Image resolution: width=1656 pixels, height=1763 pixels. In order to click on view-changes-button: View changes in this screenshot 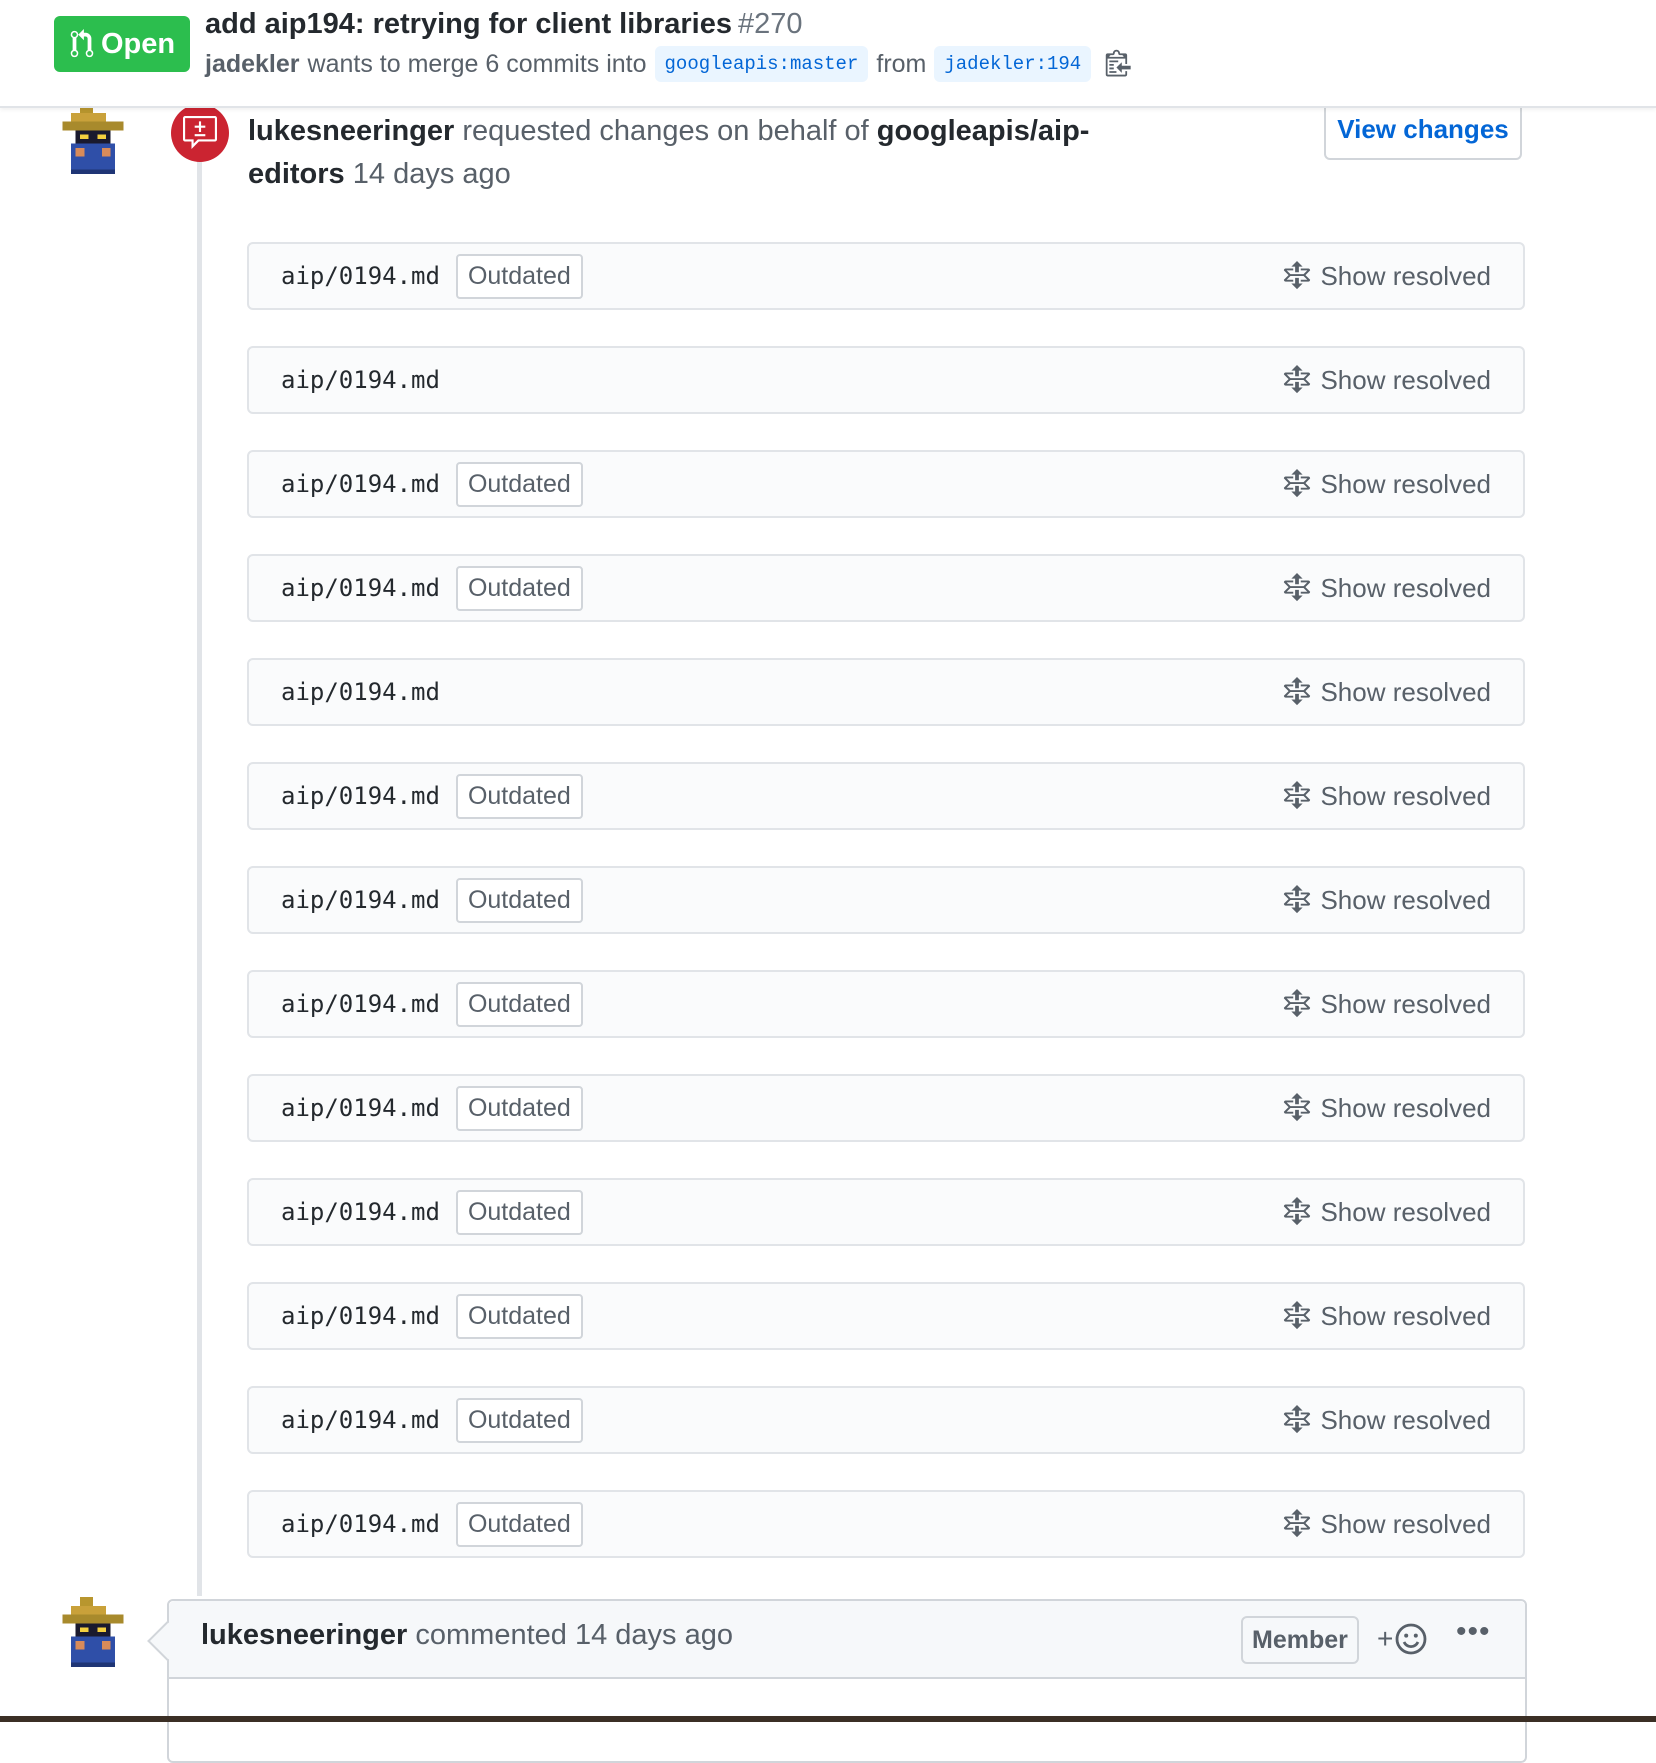, I will do `click(1423, 130)`.